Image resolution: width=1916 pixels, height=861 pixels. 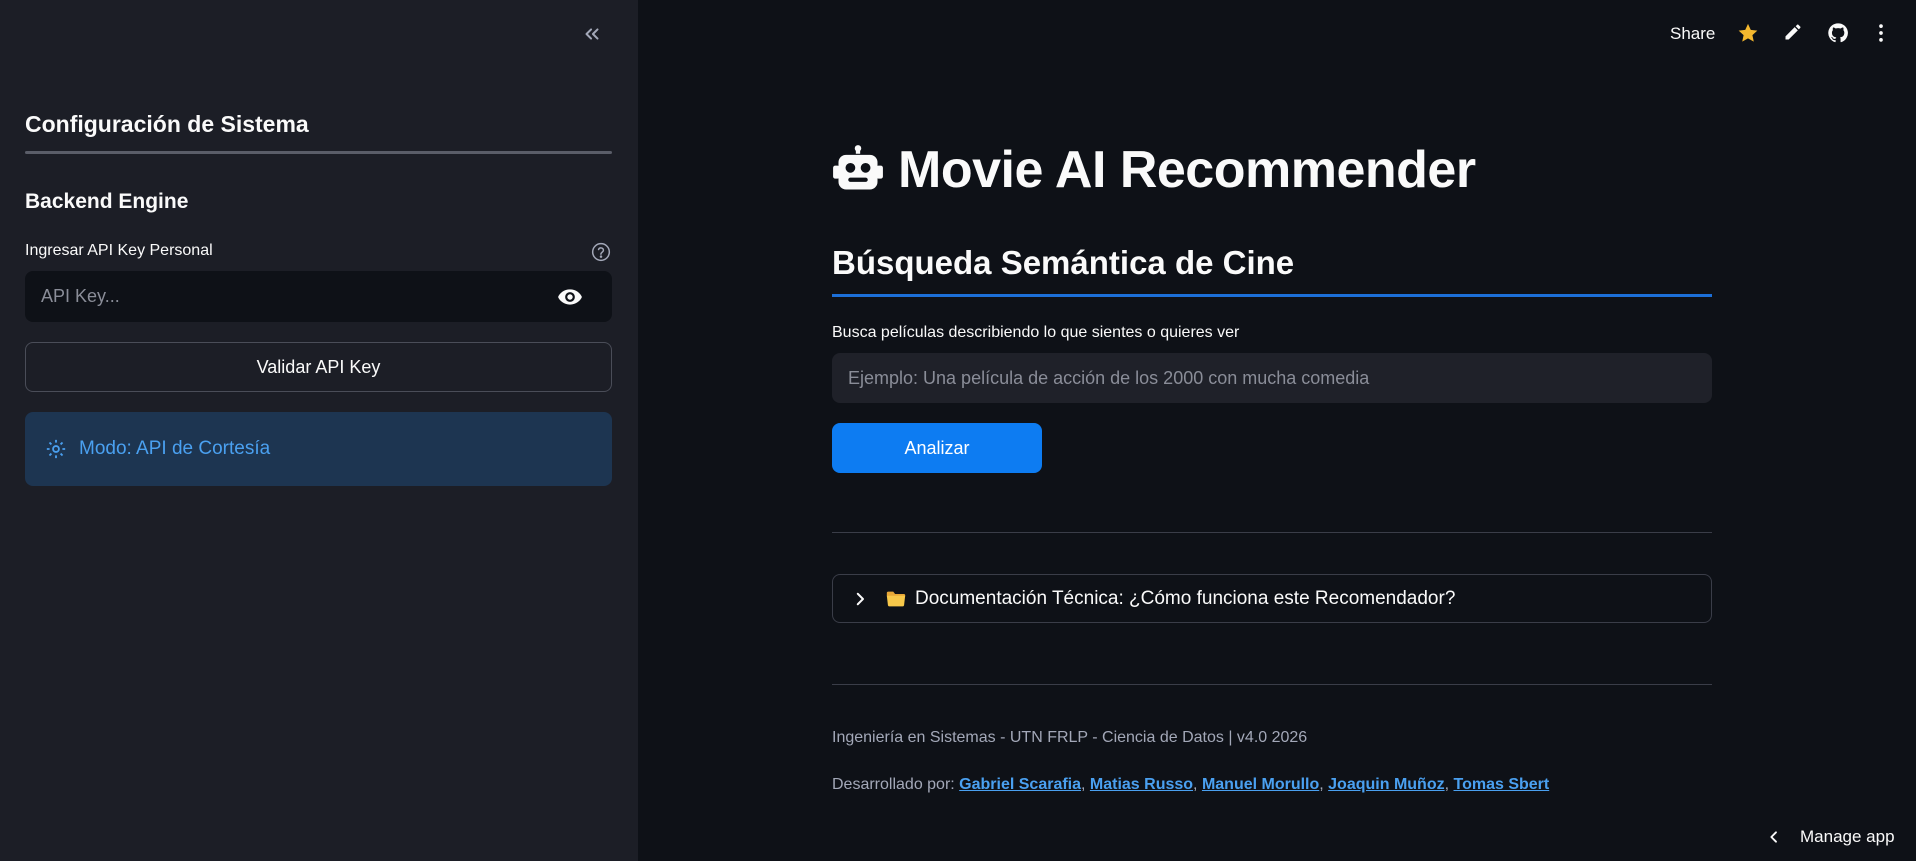 What do you see at coordinates (1501, 784) in the screenshot?
I see `author-link: Tomas Sbert` at bounding box center [1501, 784].